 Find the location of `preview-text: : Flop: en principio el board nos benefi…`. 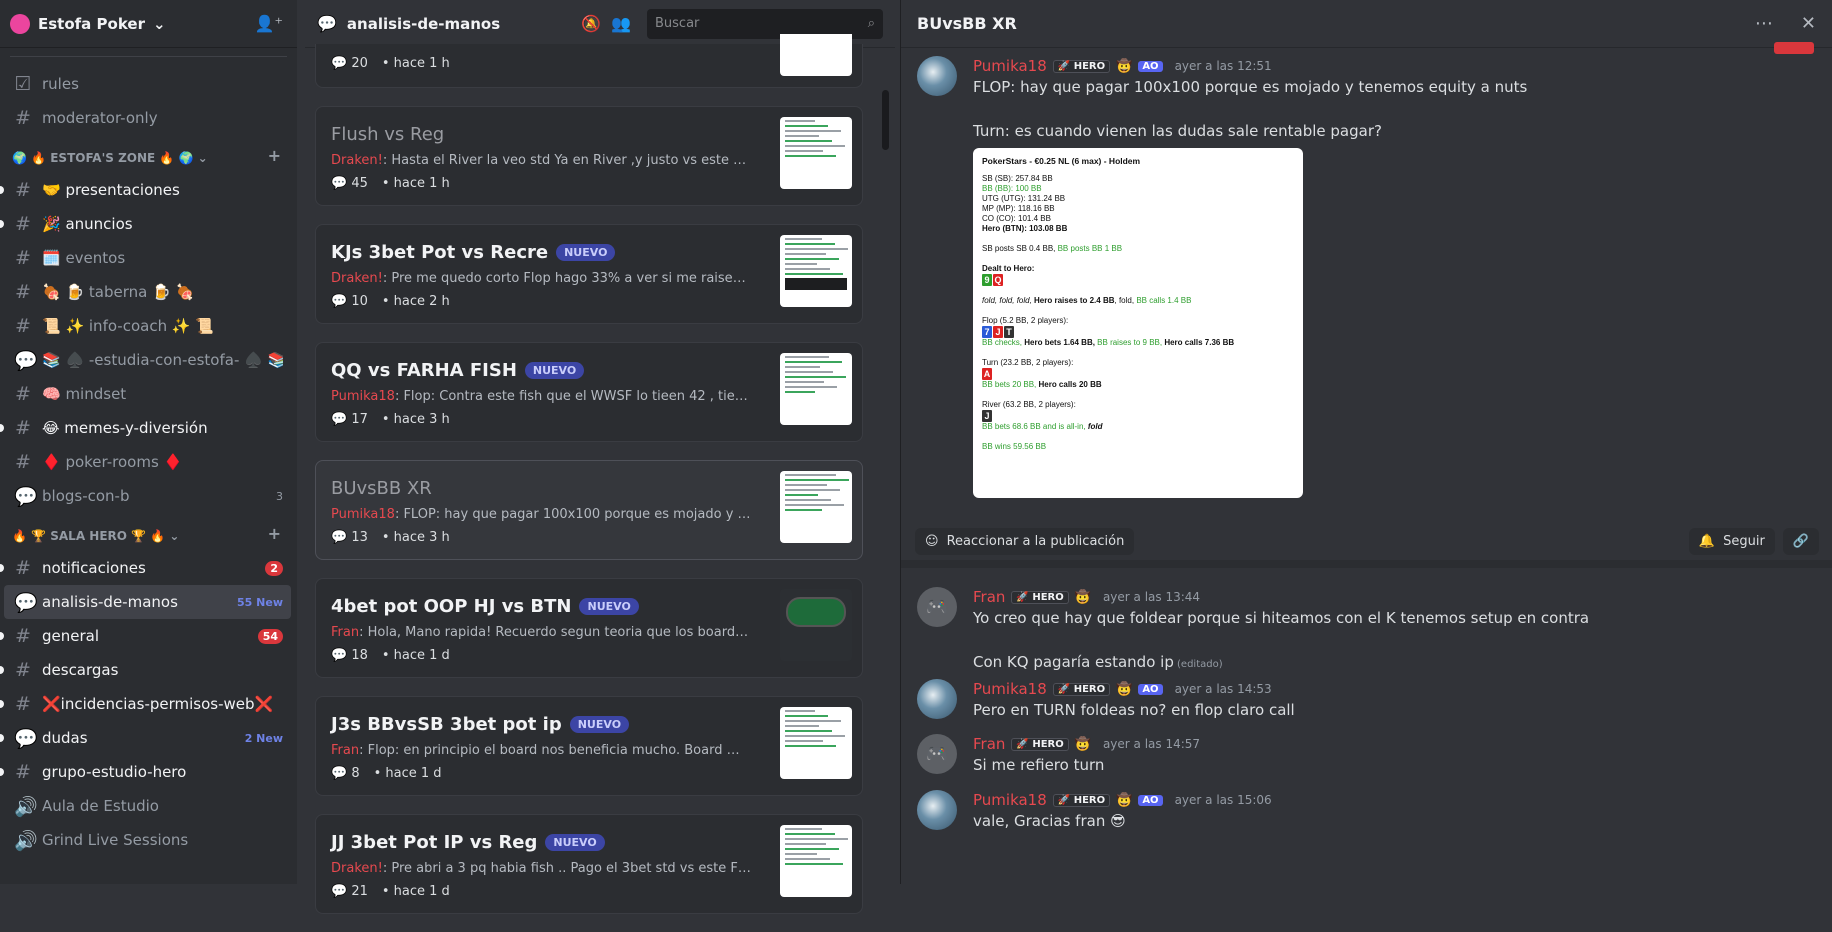

preview-text: : Flop: en principio el board nos benefi… is located at coordinates (555, 750).